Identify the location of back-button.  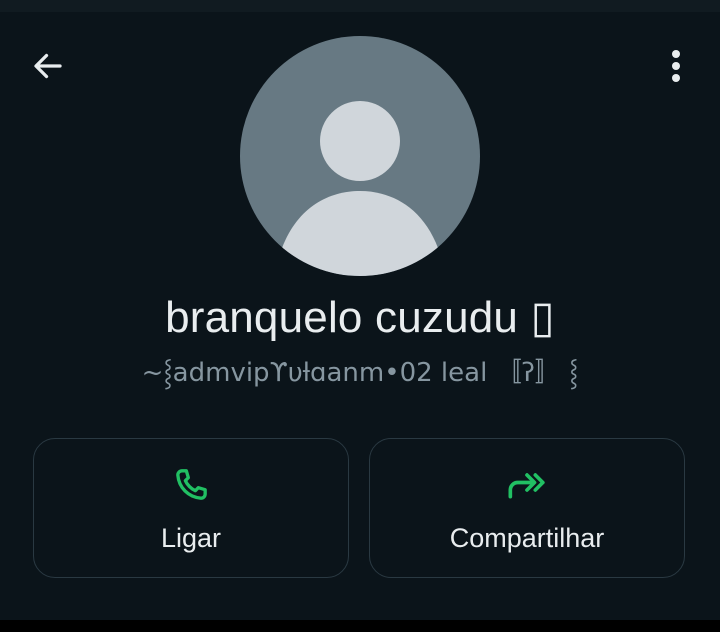
(48, 68).